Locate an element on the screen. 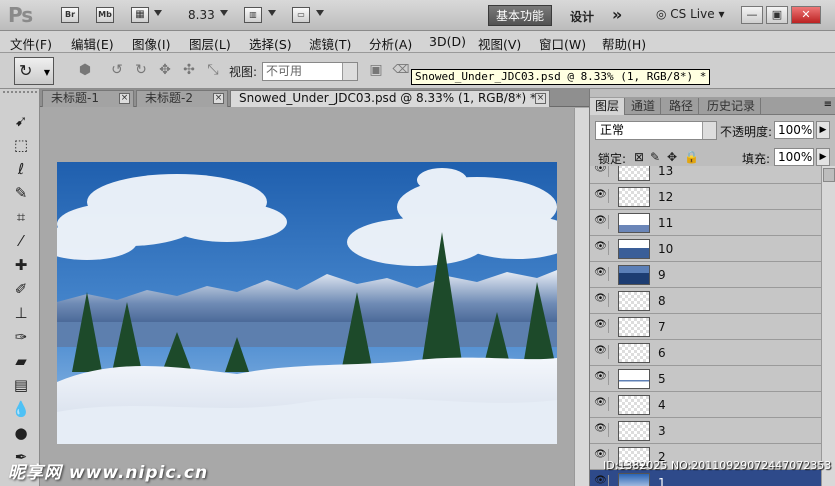 The height and width of the screenshot is (486, 835). layer-row: 👁 12 is located at coordinates (705, 197).